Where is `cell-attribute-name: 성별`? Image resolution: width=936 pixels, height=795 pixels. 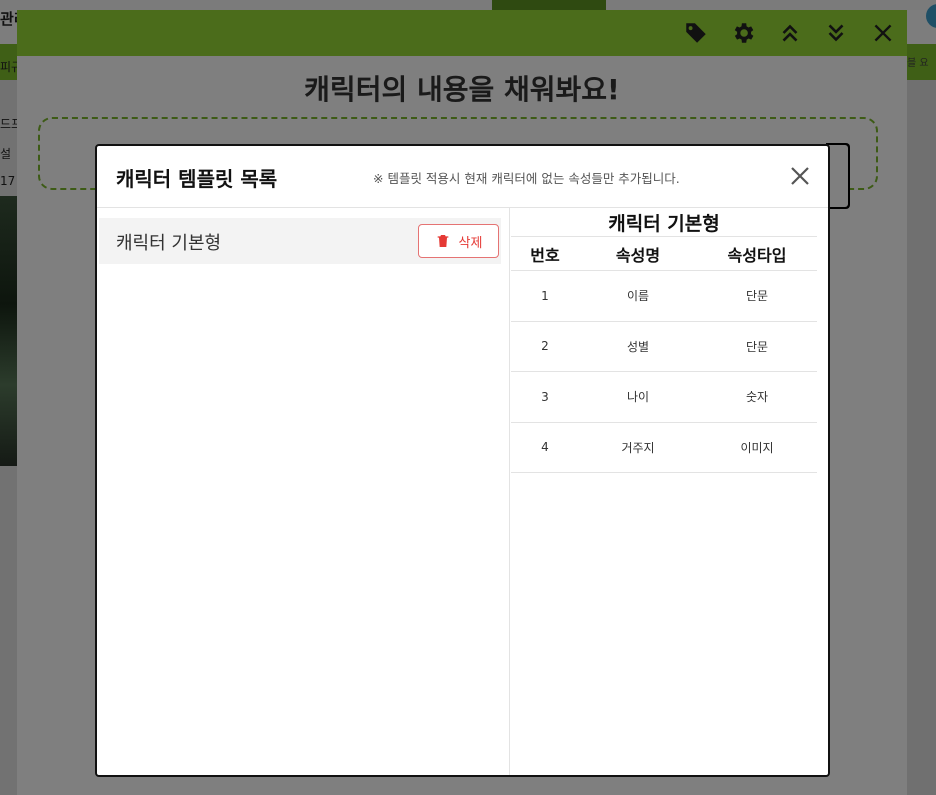 cell-attribute-name: 성별 is located at coordinates (638, 346).